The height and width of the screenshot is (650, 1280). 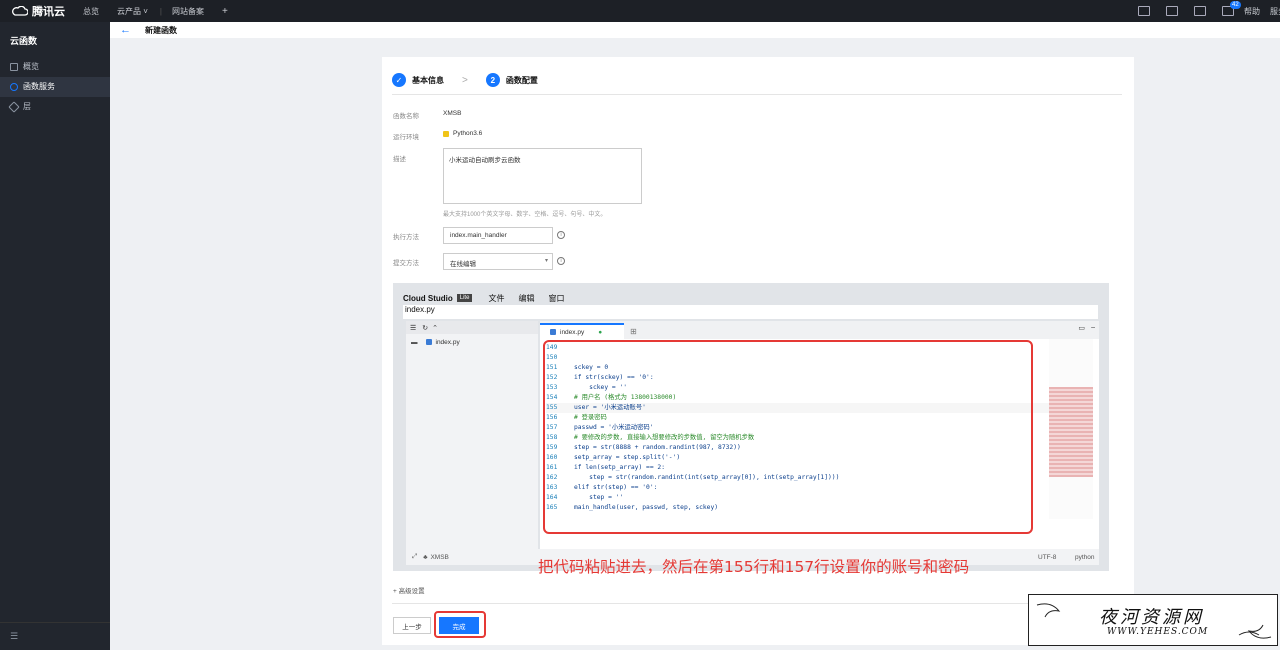 What do you see at coordinates (39, 86) in the screenshot?
I see `sidebar-item-label: 函数服务` at bounding box center [39, 86].